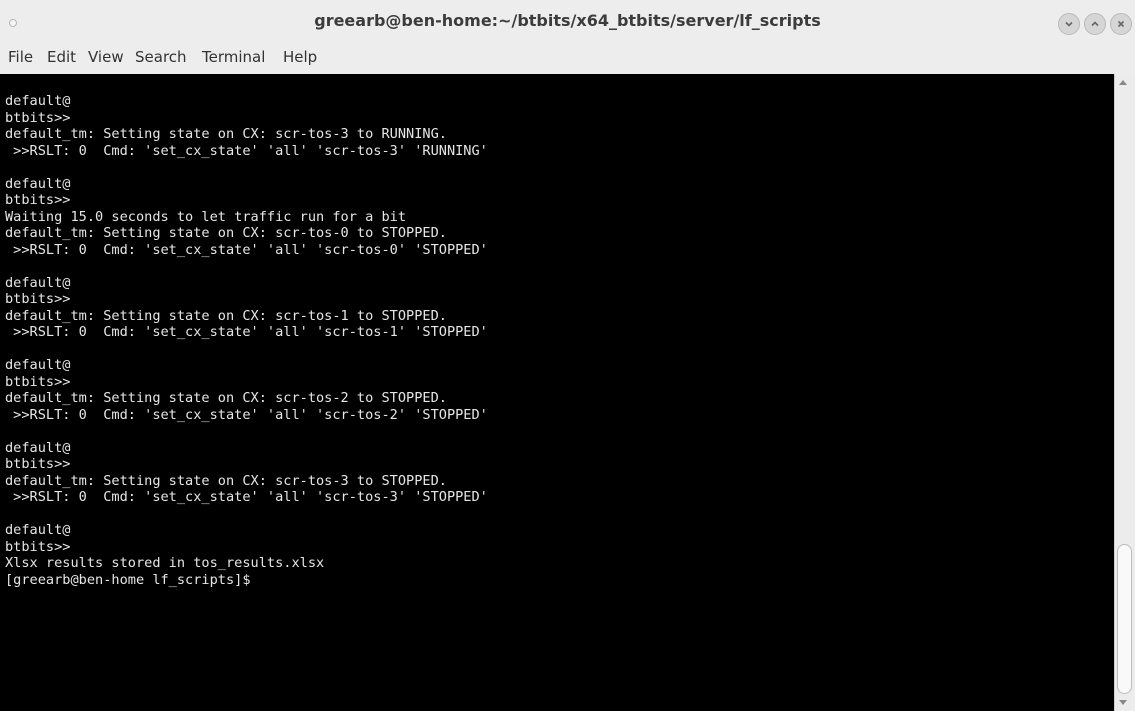  I want to click on scroll-thumb, so click(1124, 619).